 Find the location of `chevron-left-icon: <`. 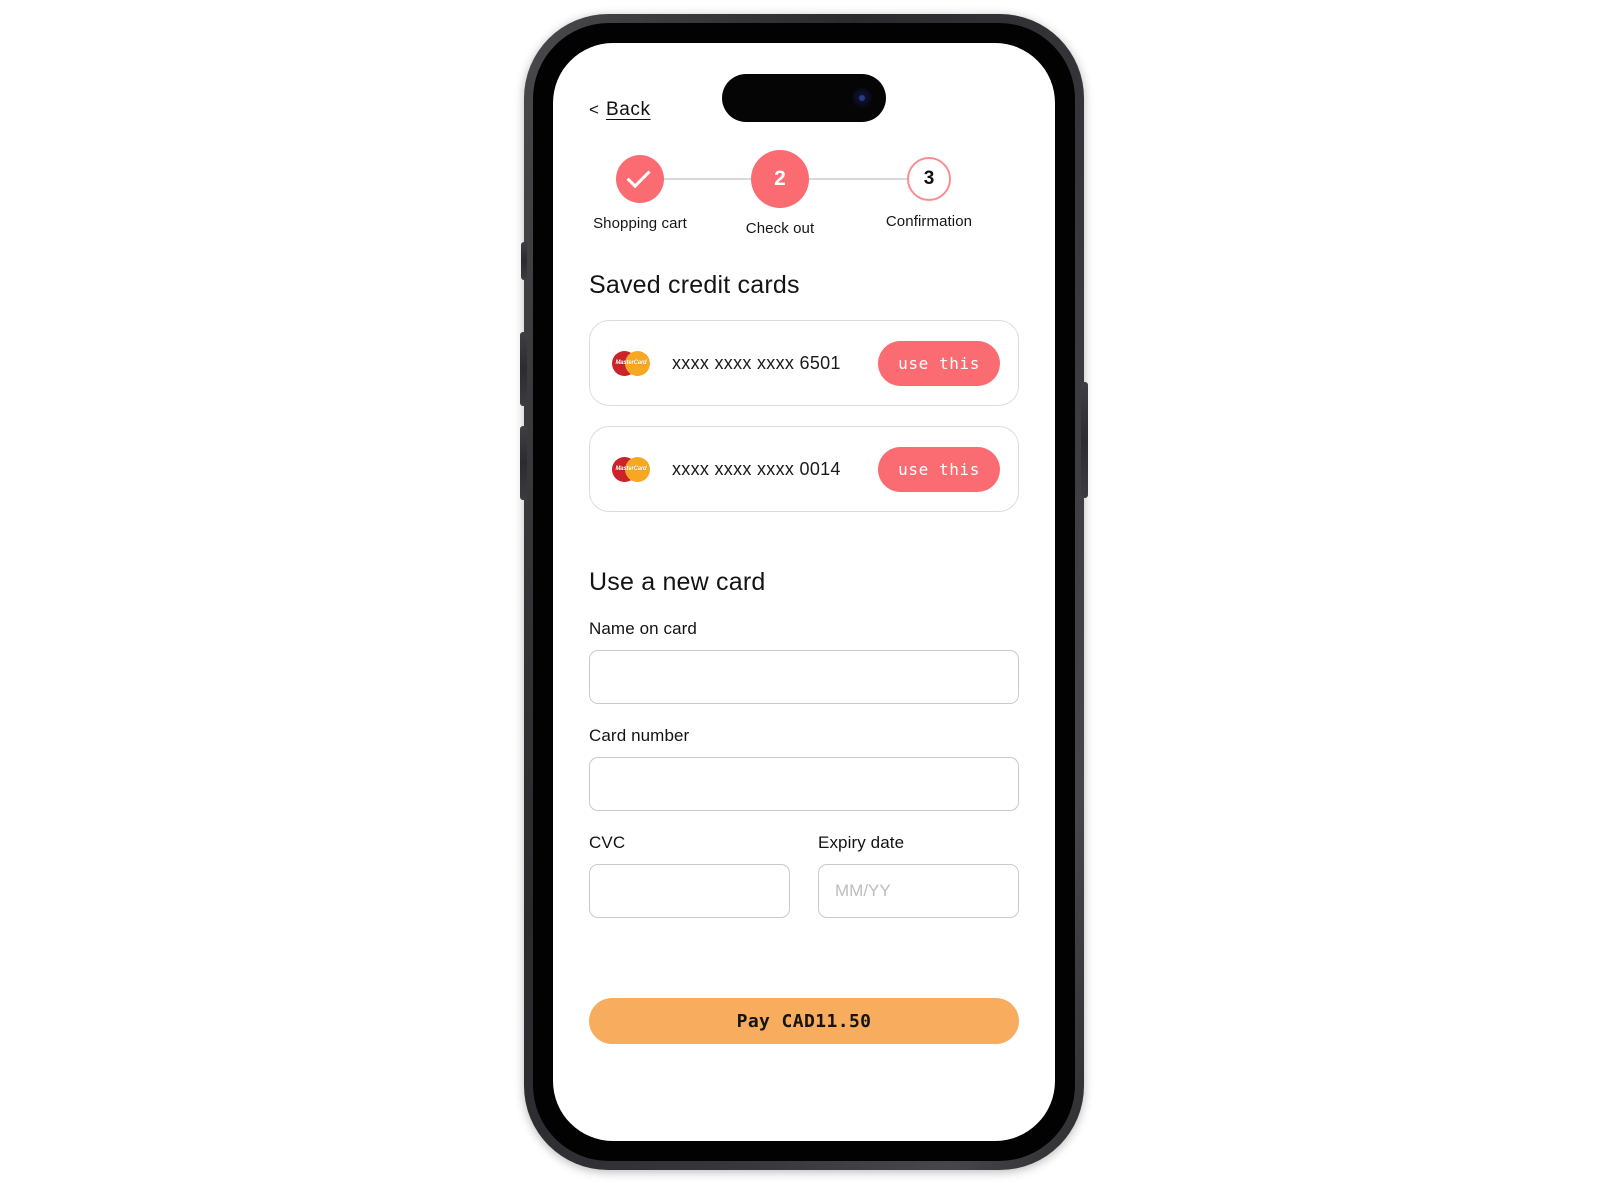

chevron-left-icon: < is located at coordinates (594, 109).